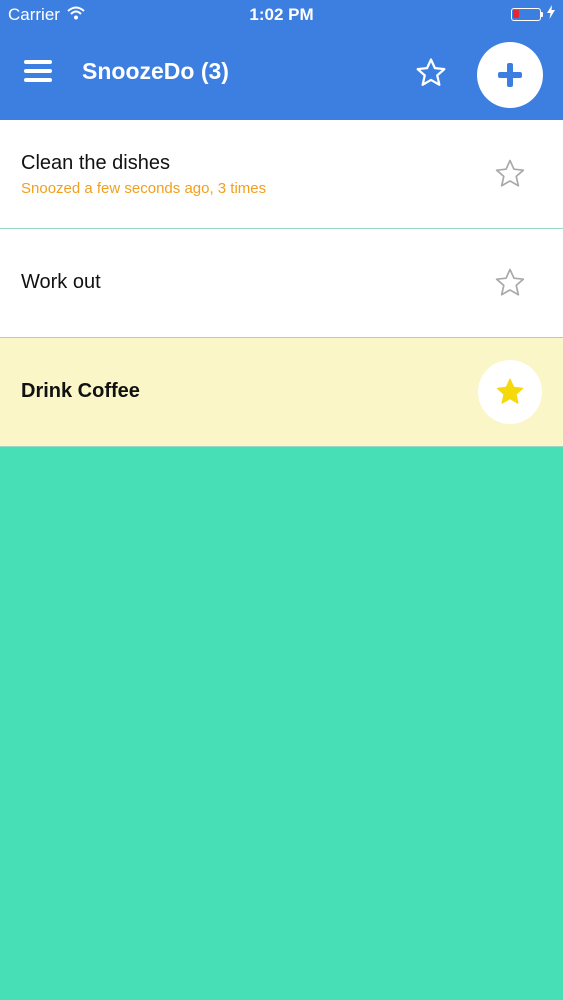 The height and width of the screenshot is (1000, 563). What do you see at coordinates (551, 13) in the screenshot?
I see `bolt-icon` at bounding box center [551, 13].